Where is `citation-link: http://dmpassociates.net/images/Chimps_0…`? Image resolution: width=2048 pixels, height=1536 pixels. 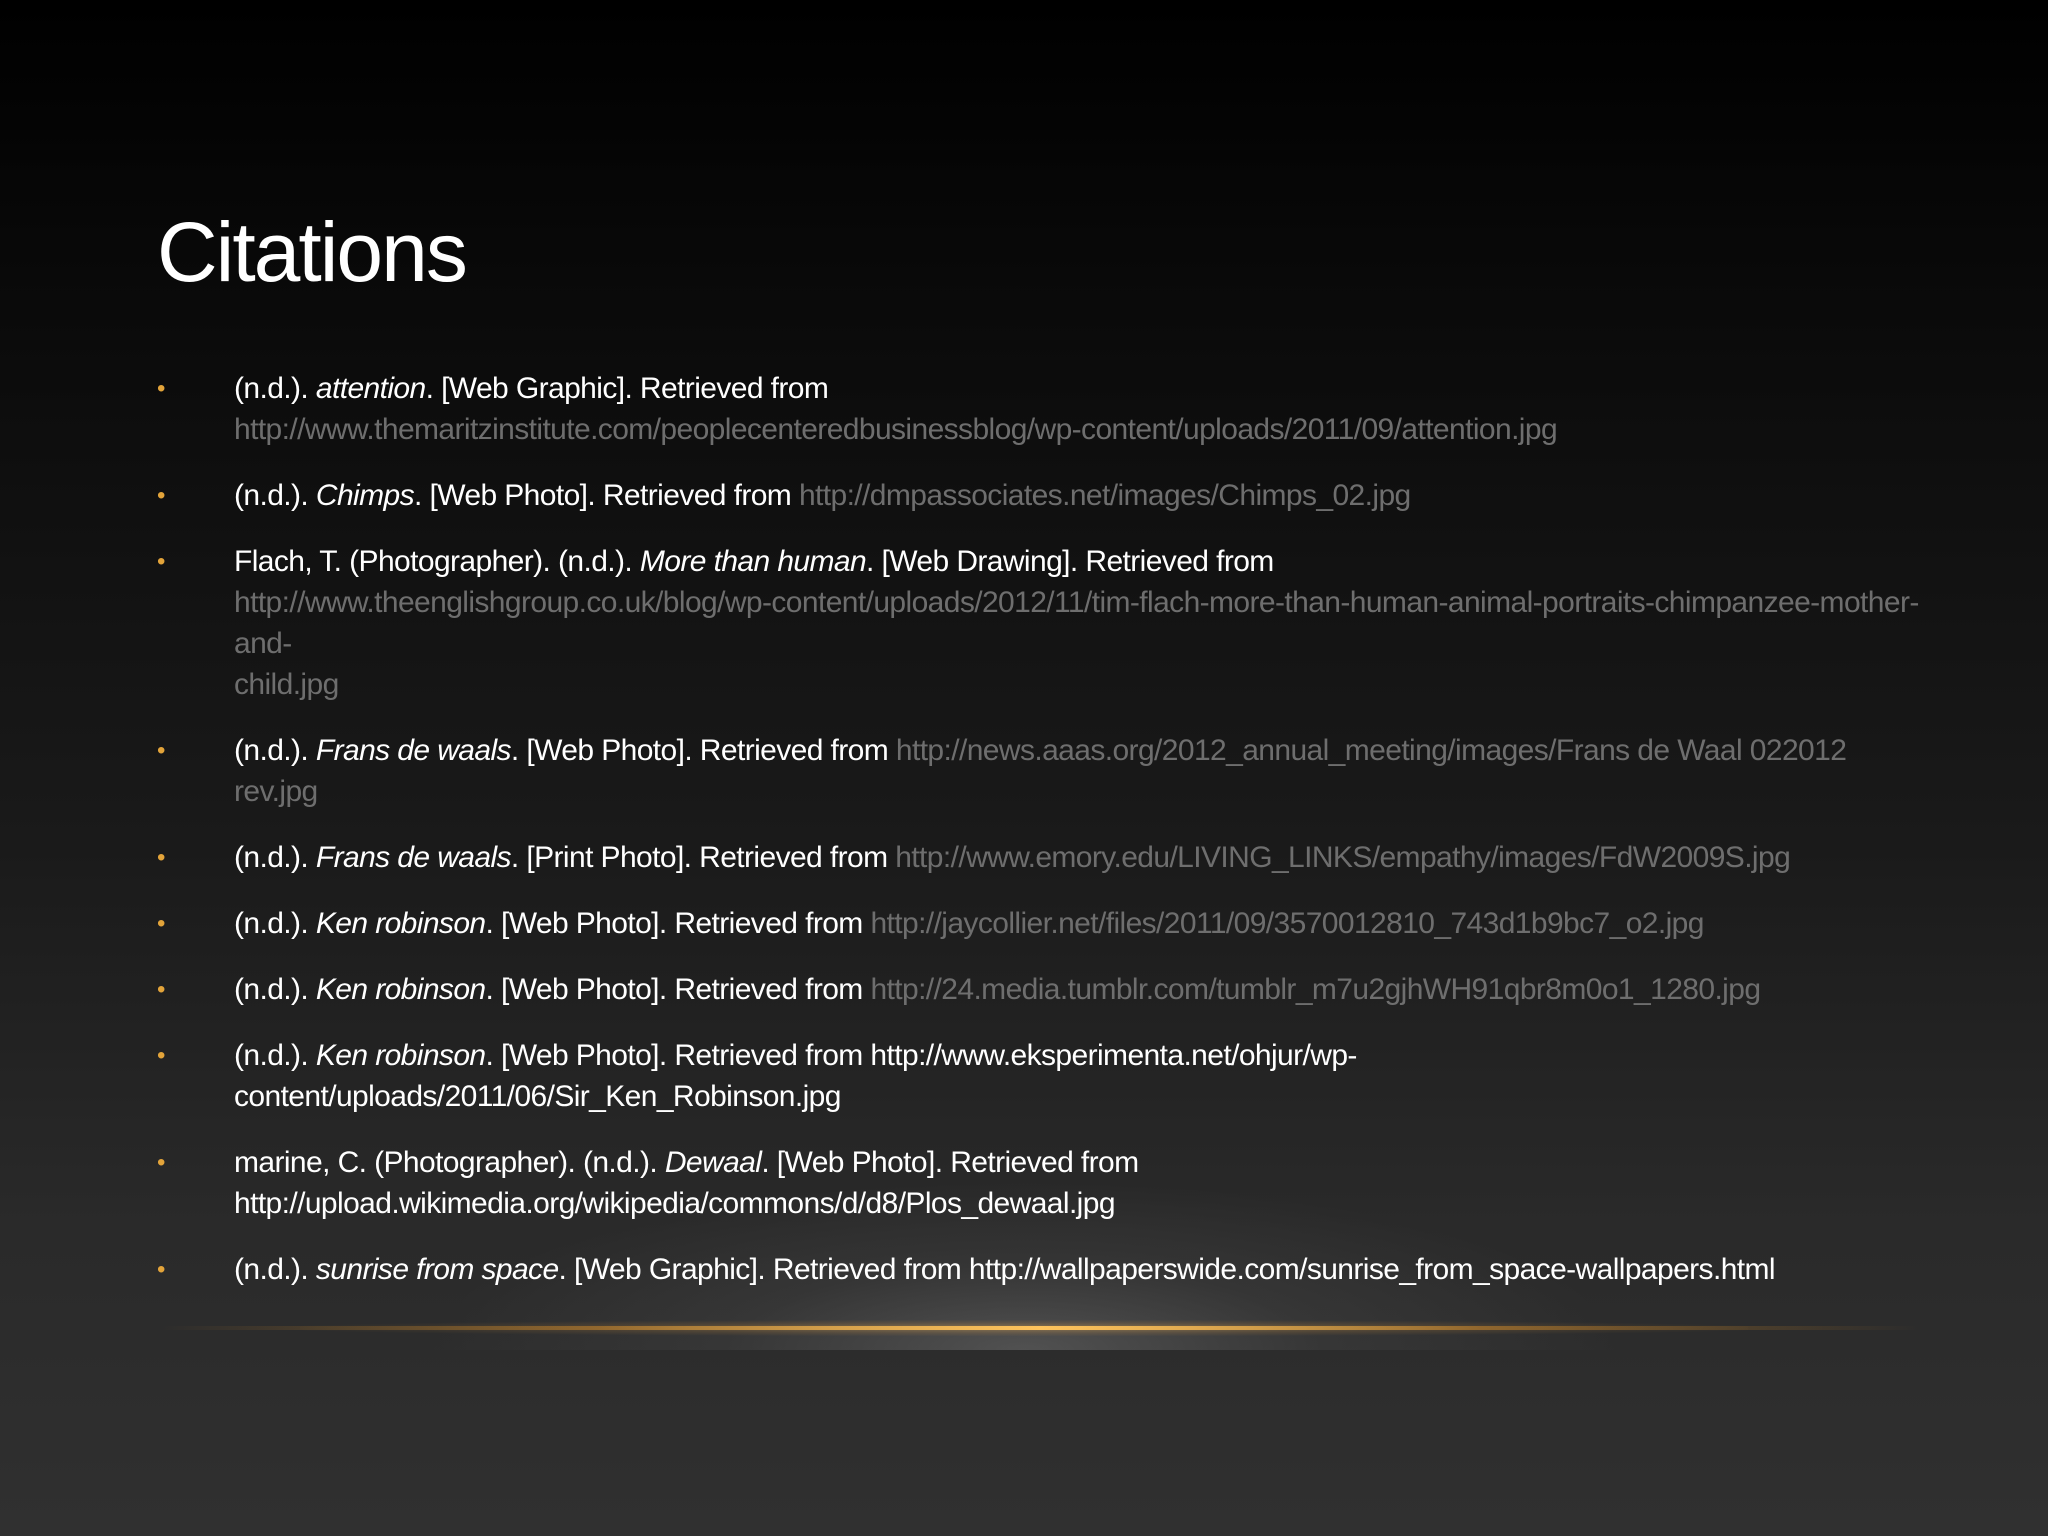
citation-link: http://dmpassociates.net/images/Chimps_0… is located at coordinates (1105, 495).